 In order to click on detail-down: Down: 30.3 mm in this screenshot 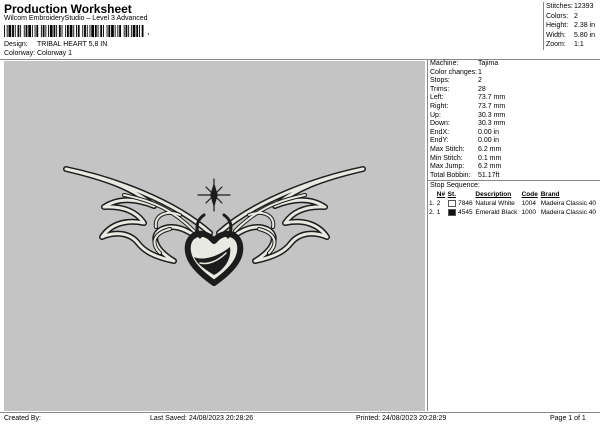, I will do `click(468, 124)`.